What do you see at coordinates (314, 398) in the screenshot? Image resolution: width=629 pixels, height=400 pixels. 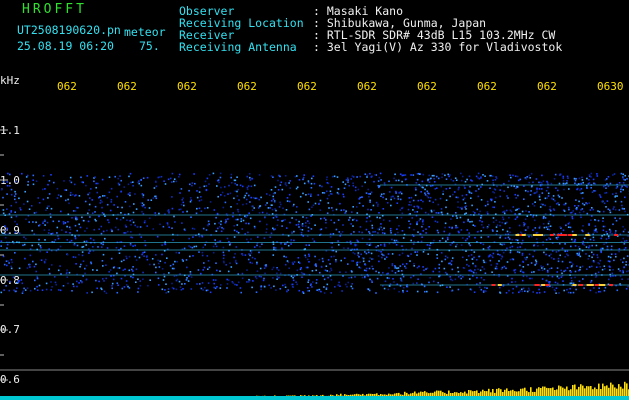 I see `baseline-strip` at bounding box center [314, 398].